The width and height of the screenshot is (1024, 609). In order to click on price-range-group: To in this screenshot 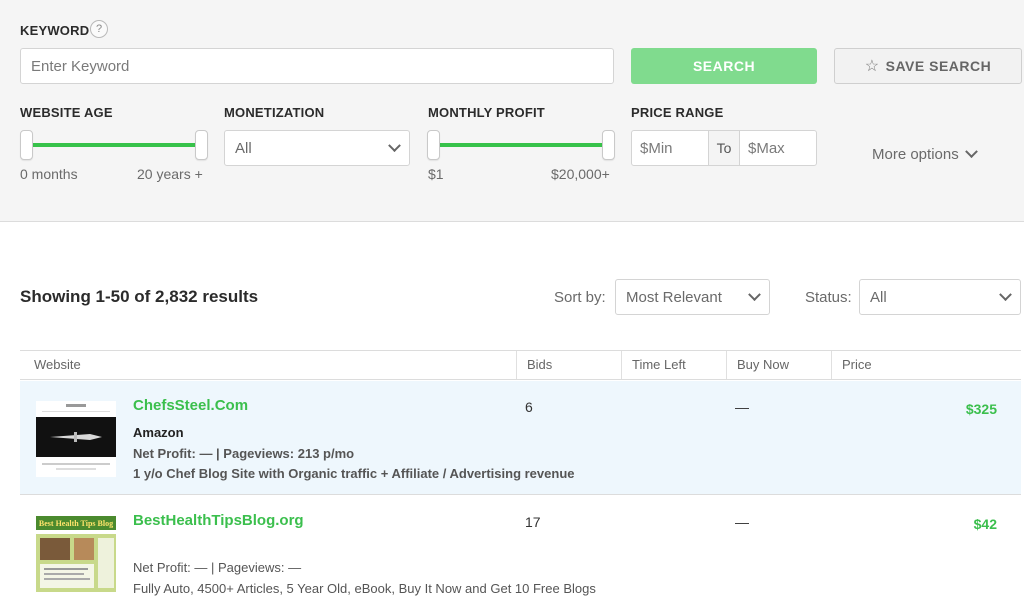, I will do `click(724, 148)`.